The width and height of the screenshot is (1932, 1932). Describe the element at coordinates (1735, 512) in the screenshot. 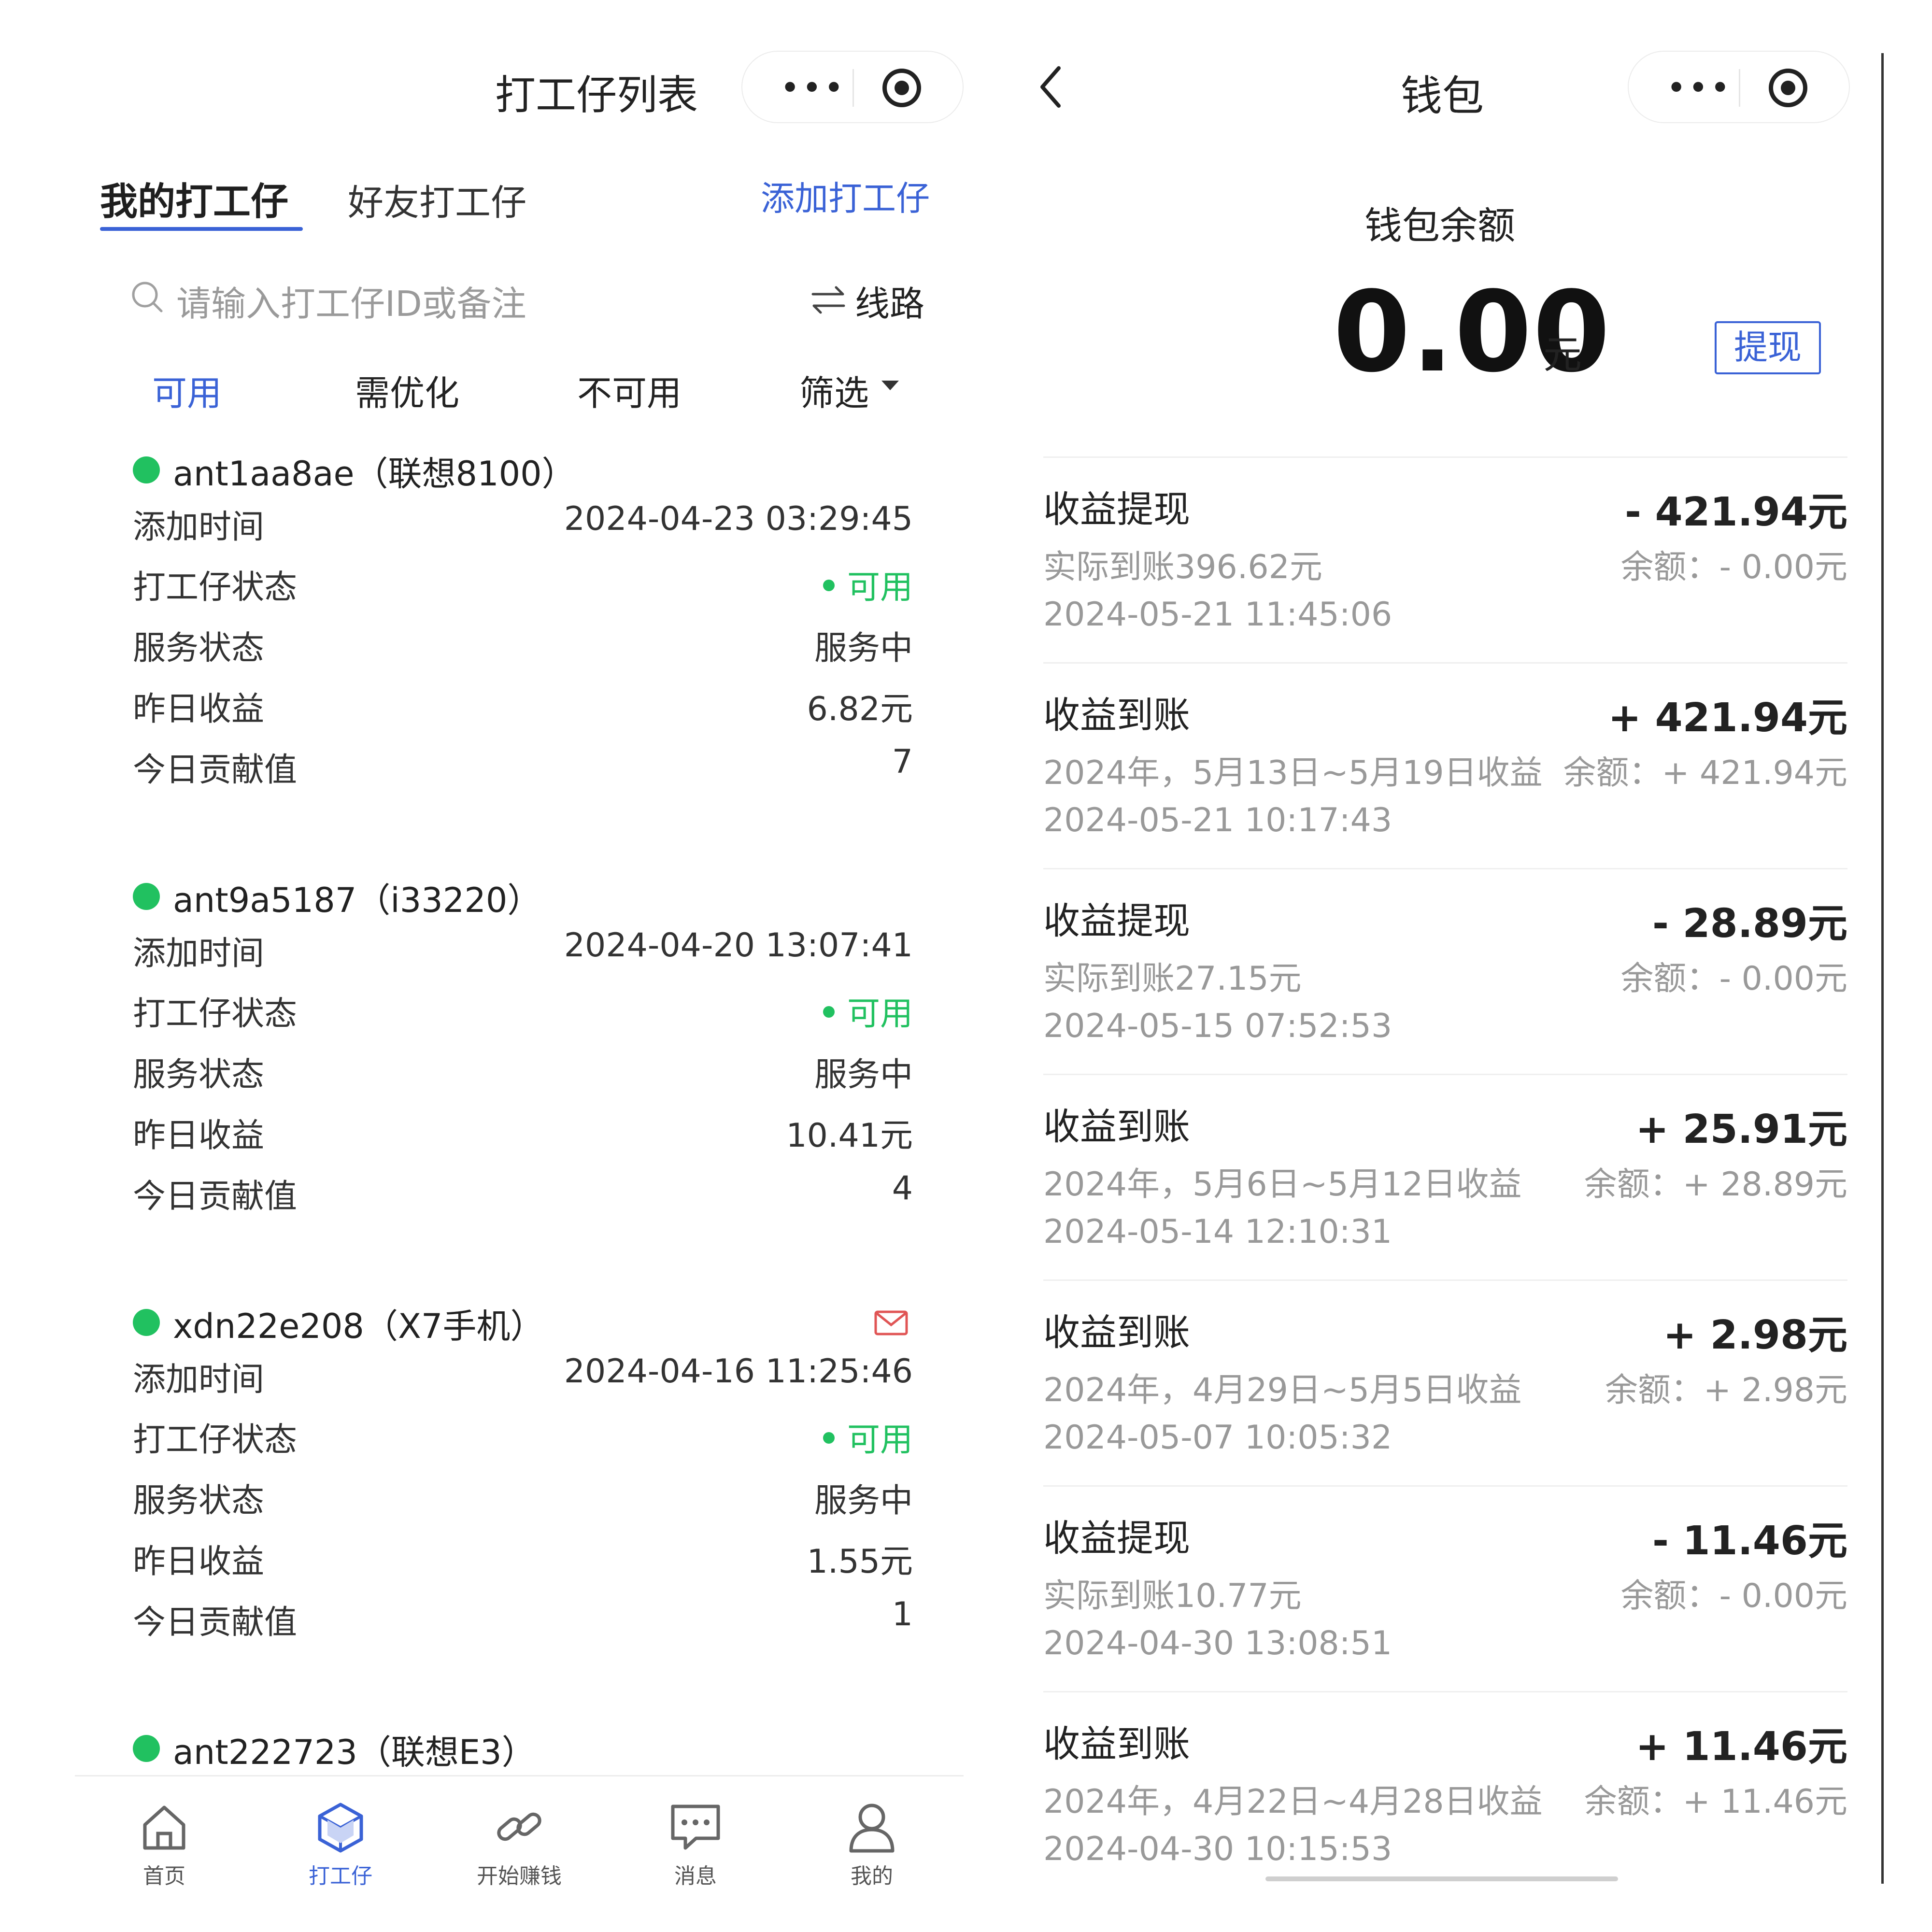

I see `transaction-amount: - 421.94元` at that location.